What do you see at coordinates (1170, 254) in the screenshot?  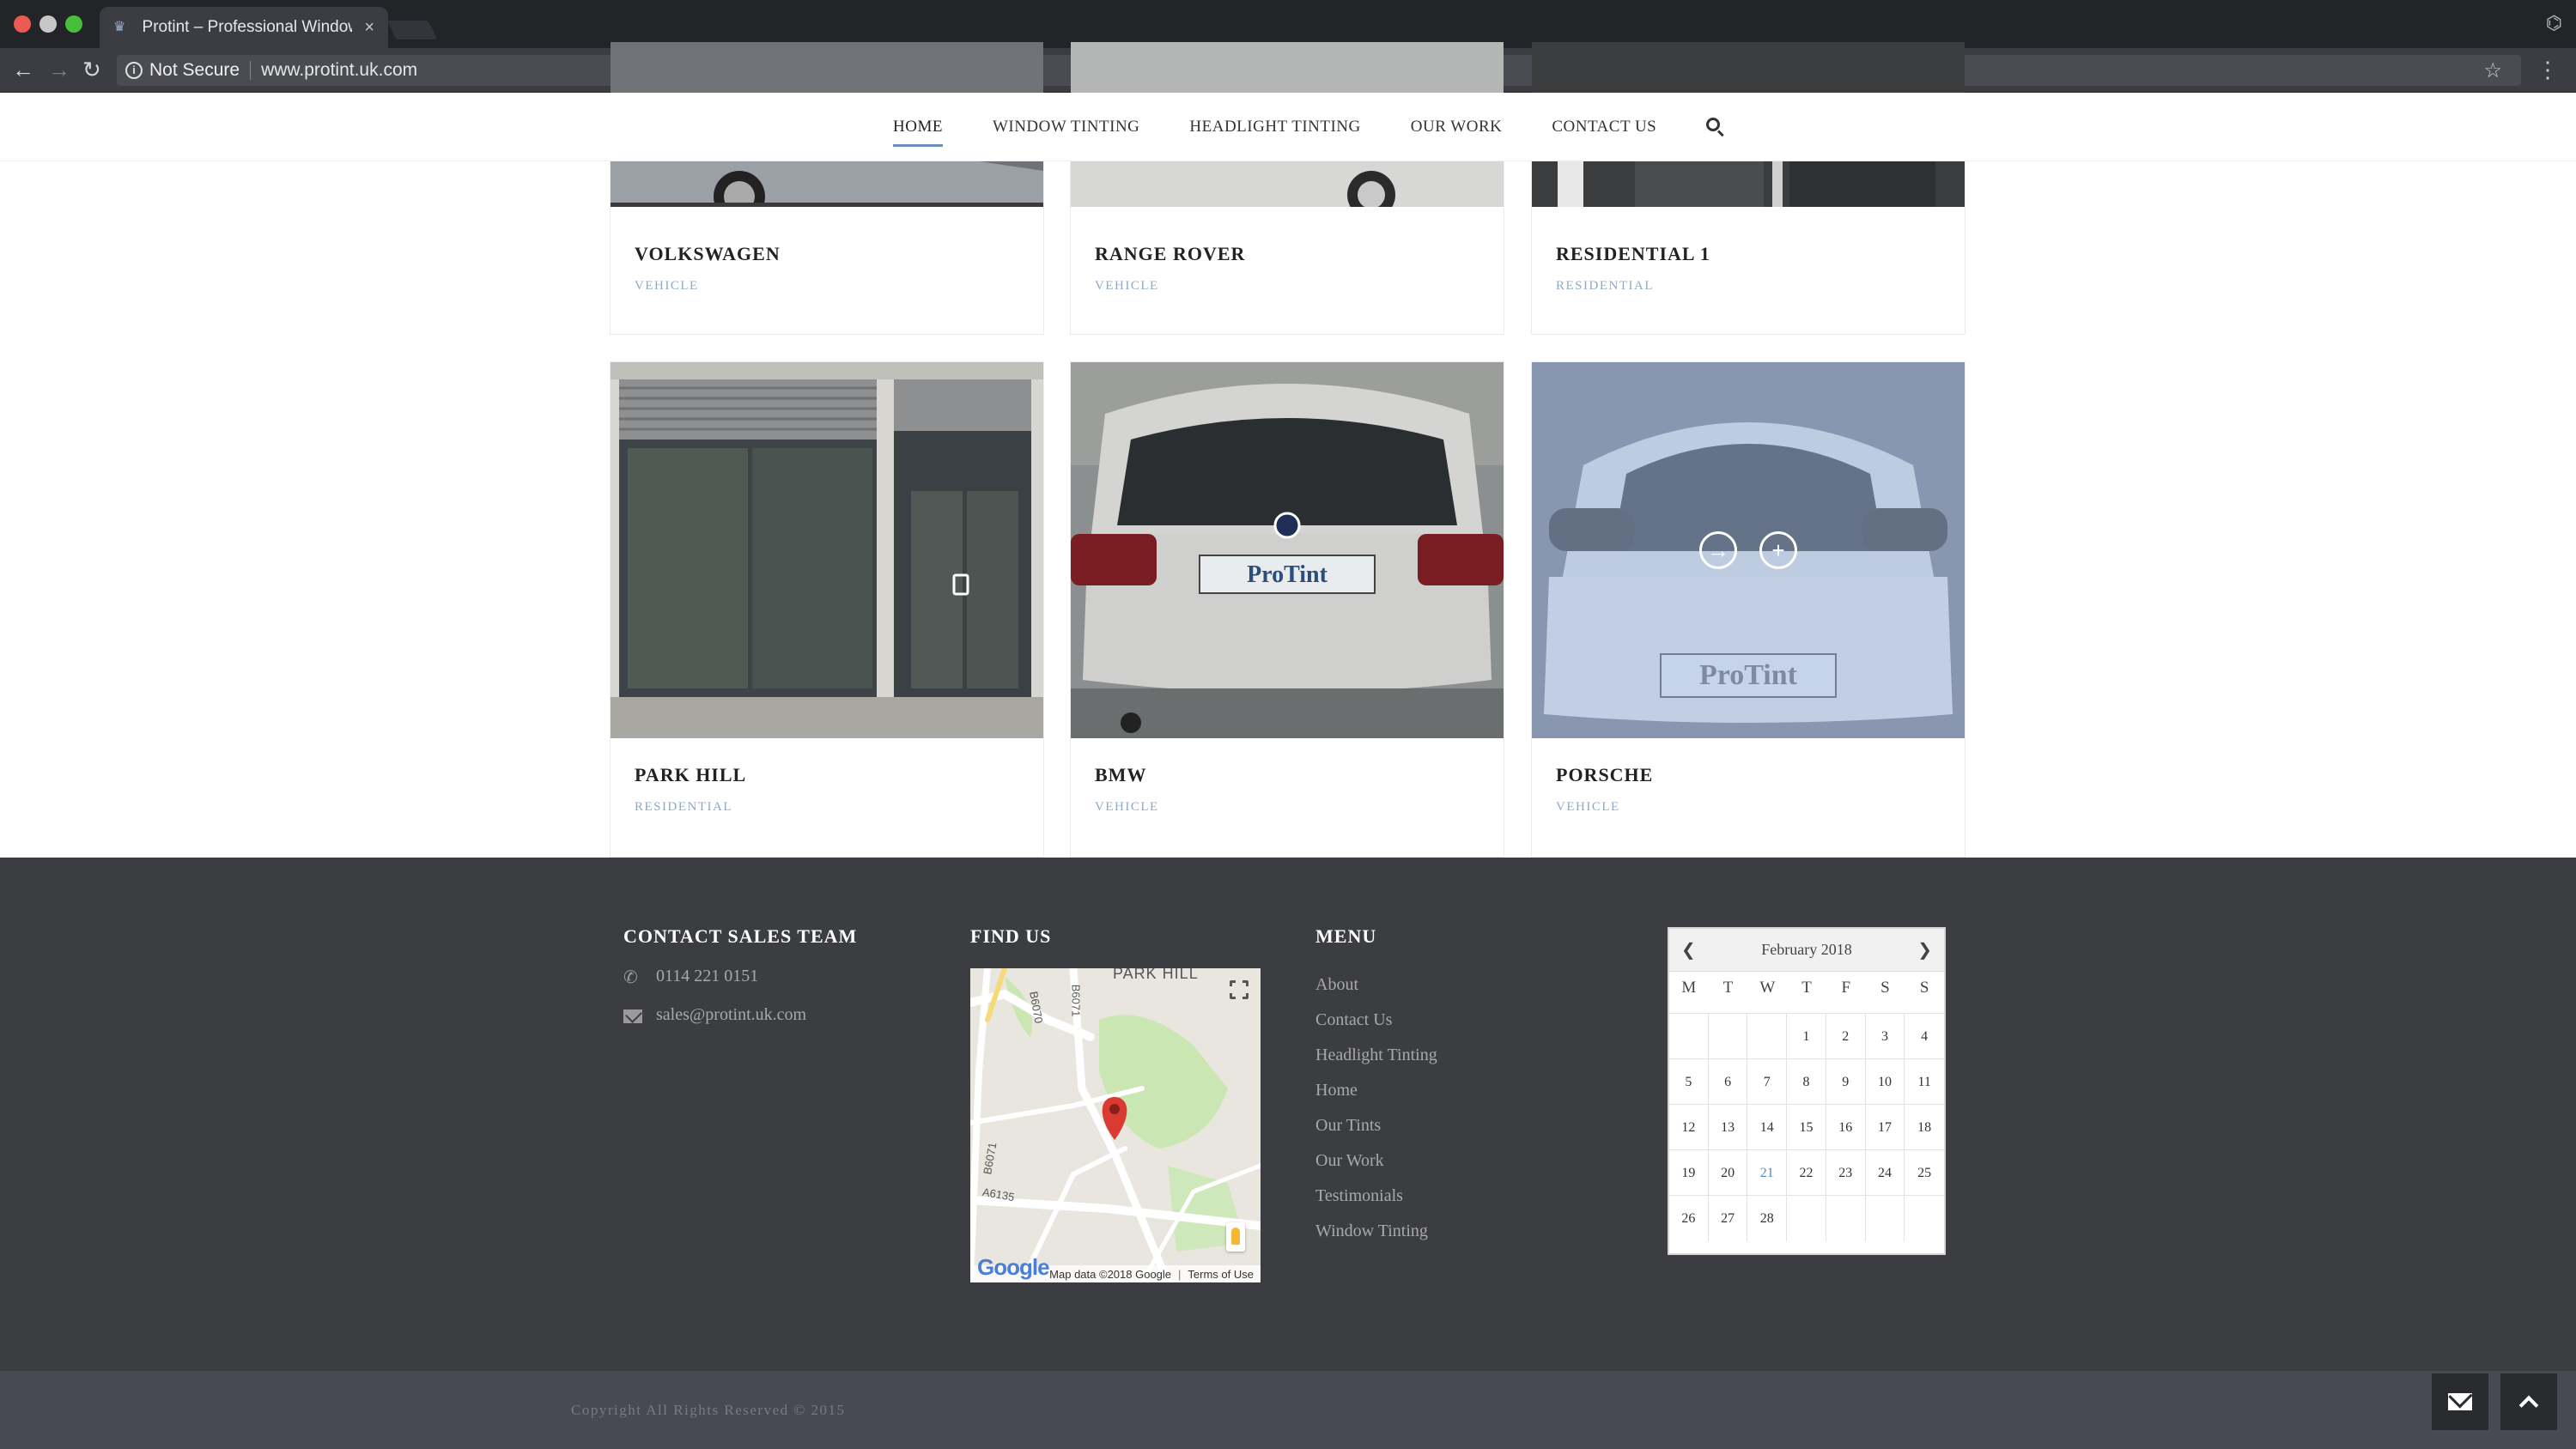 I see `card-title: RANGE ROVER` at bounding box center [1170, 254].